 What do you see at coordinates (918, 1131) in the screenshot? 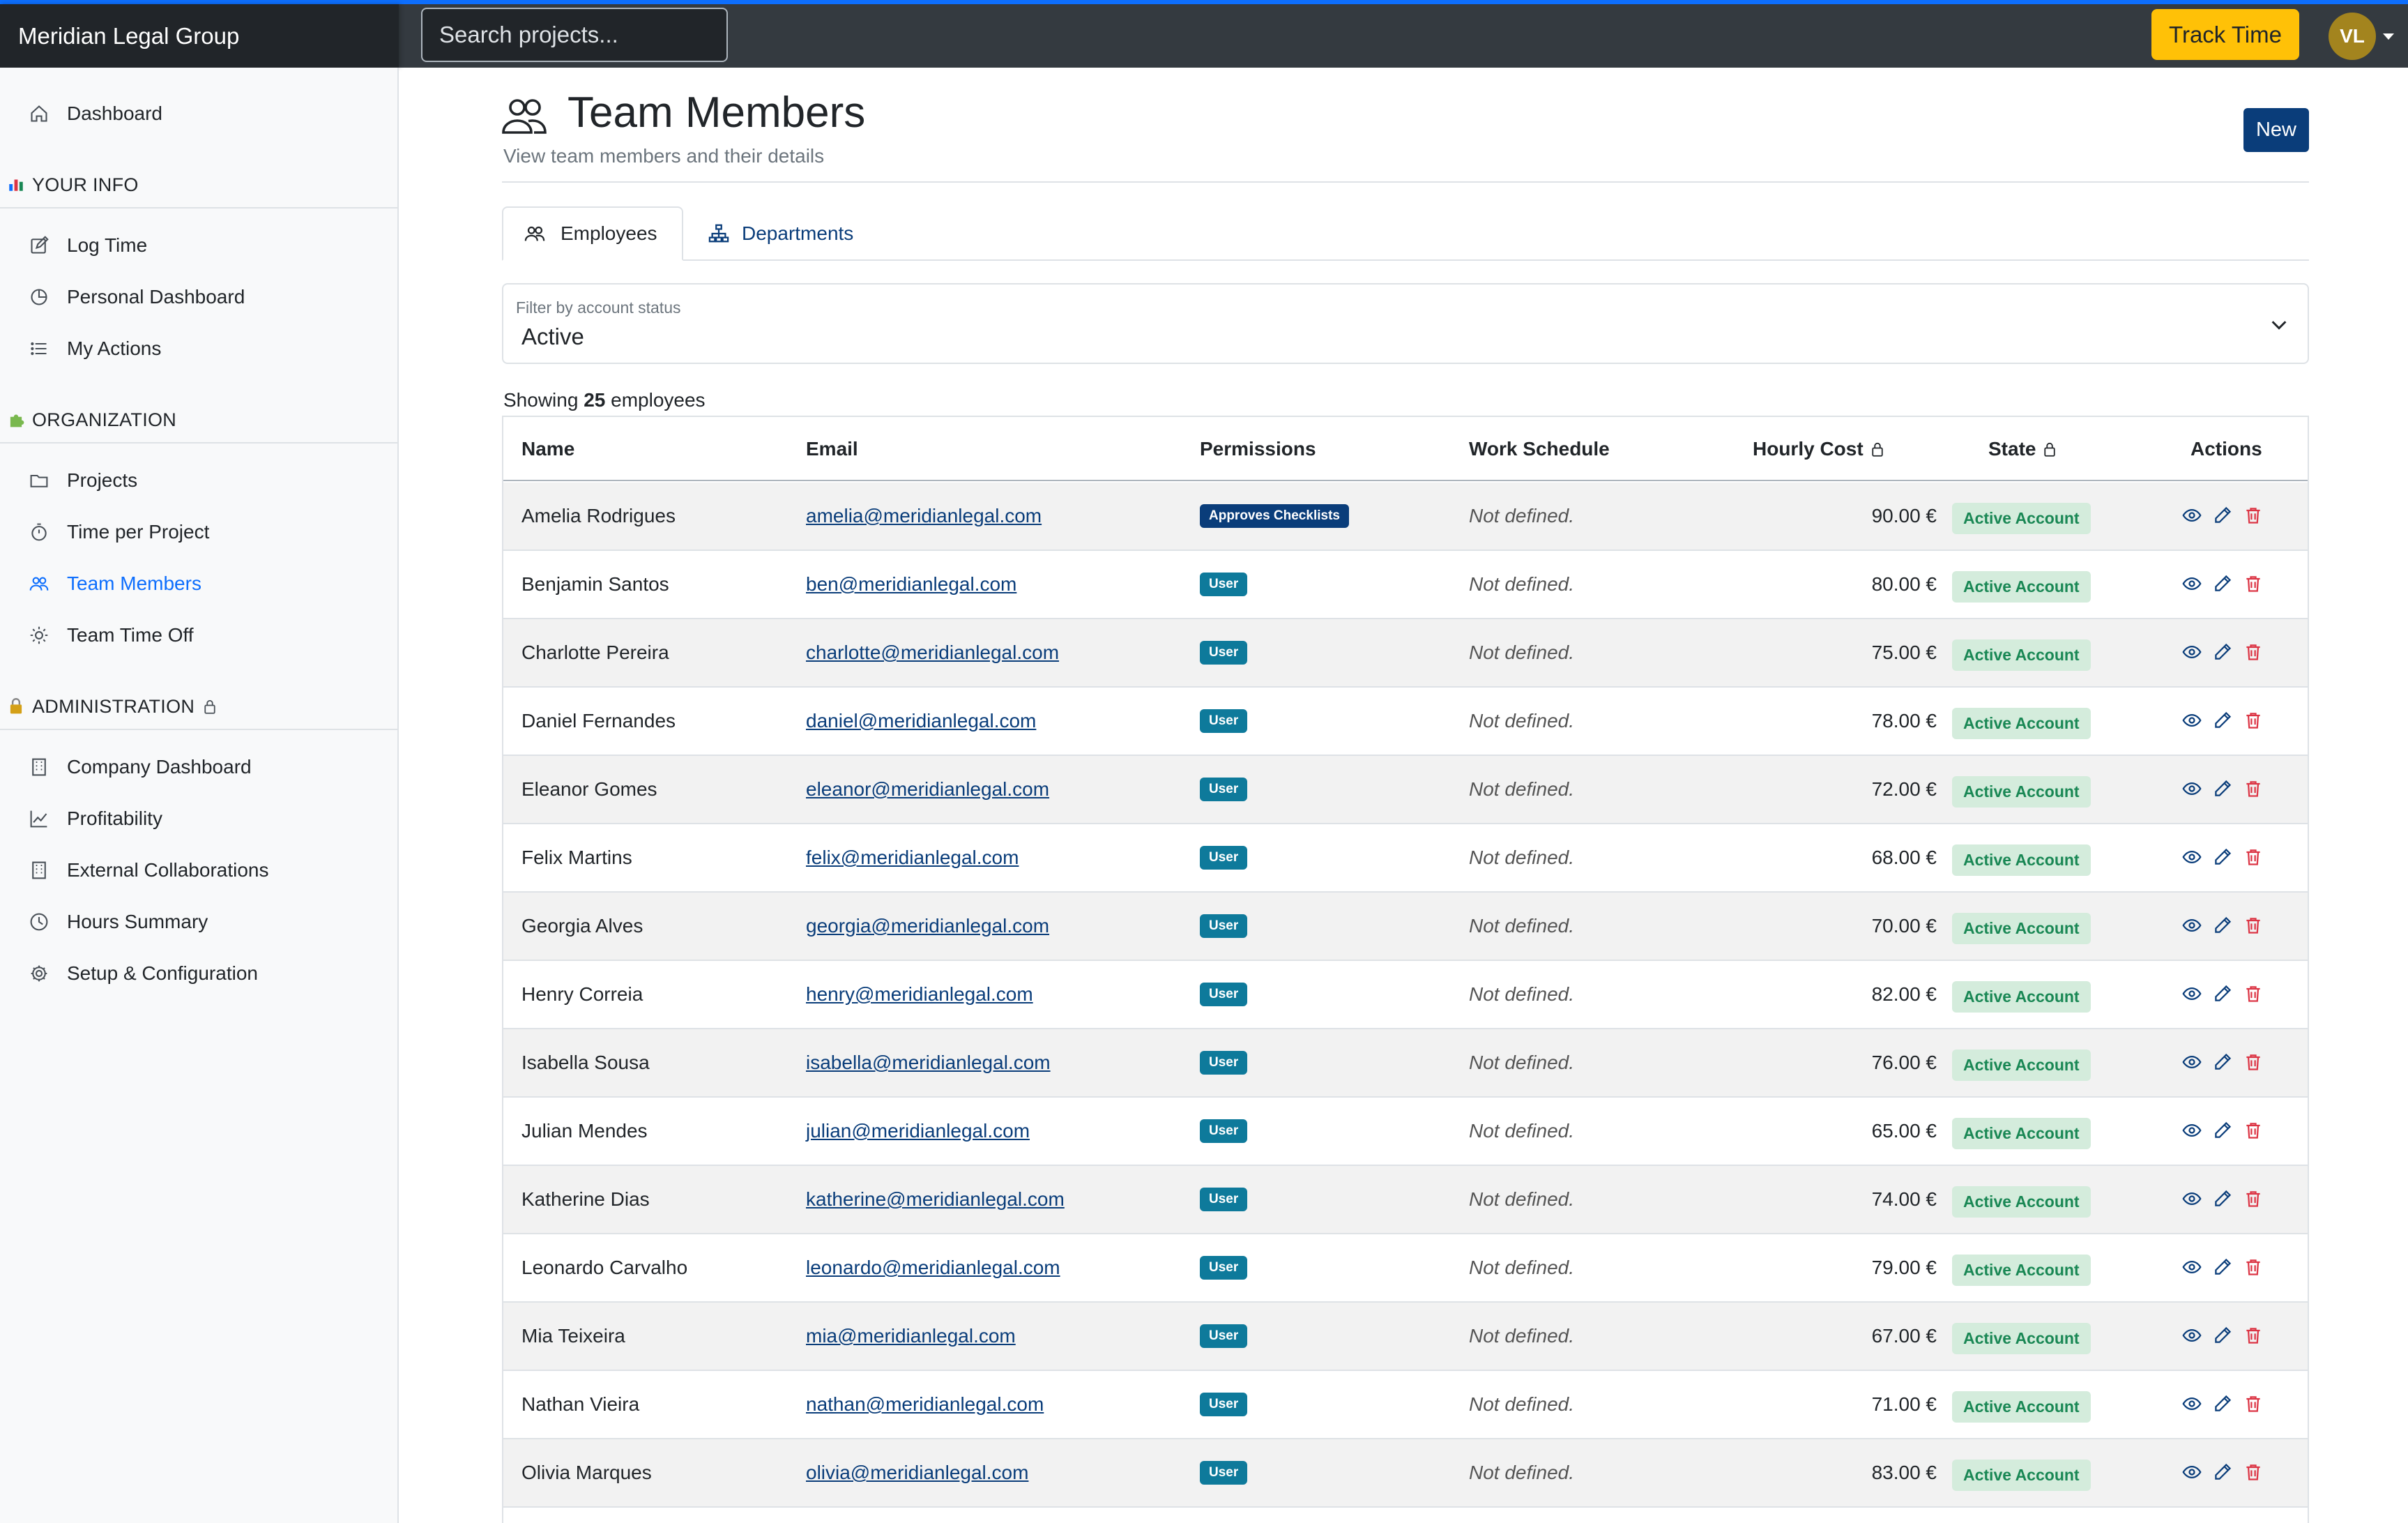
I see `employee-email-link: julian@meridianlegal.com` at bounding box center [918, 1131].